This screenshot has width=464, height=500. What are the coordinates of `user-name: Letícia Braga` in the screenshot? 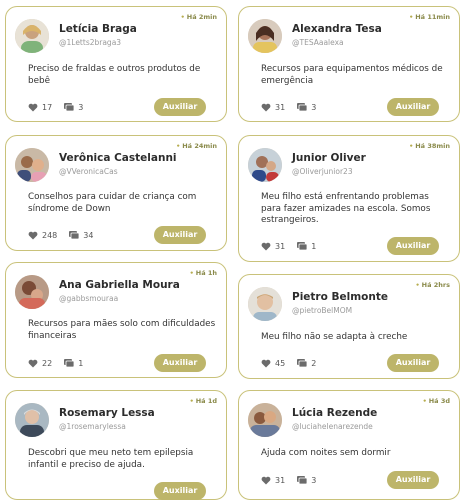 It's located at (98, 29).